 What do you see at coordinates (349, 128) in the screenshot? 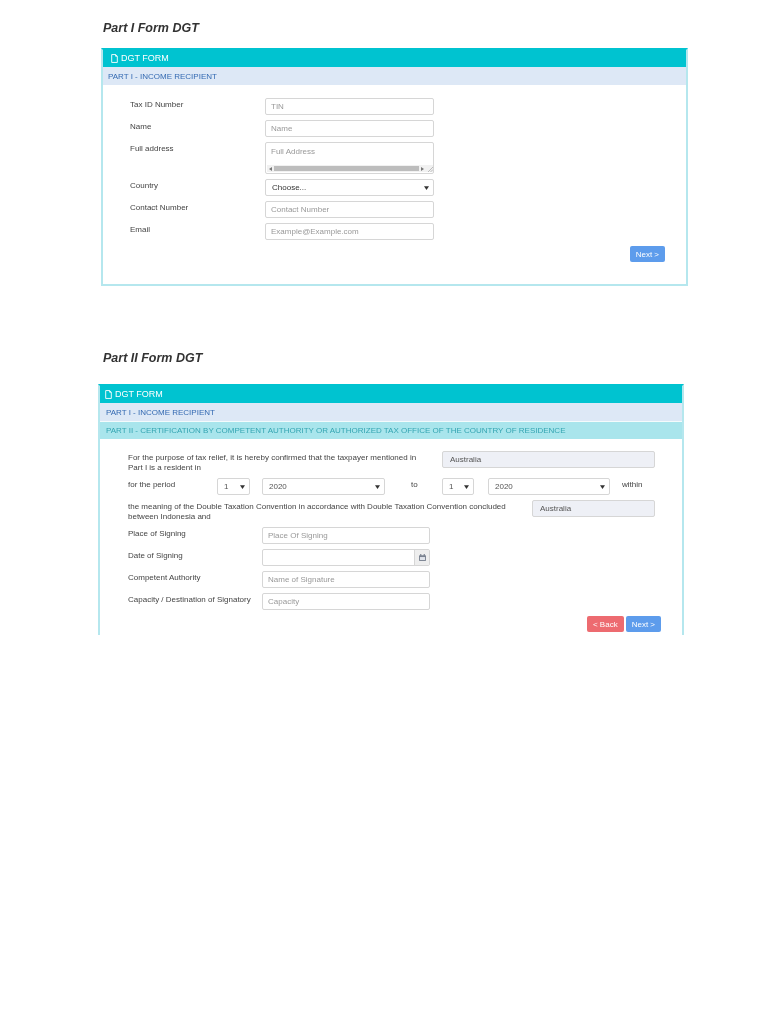
I see `input-field: Name` at bounding box center [349, 128].